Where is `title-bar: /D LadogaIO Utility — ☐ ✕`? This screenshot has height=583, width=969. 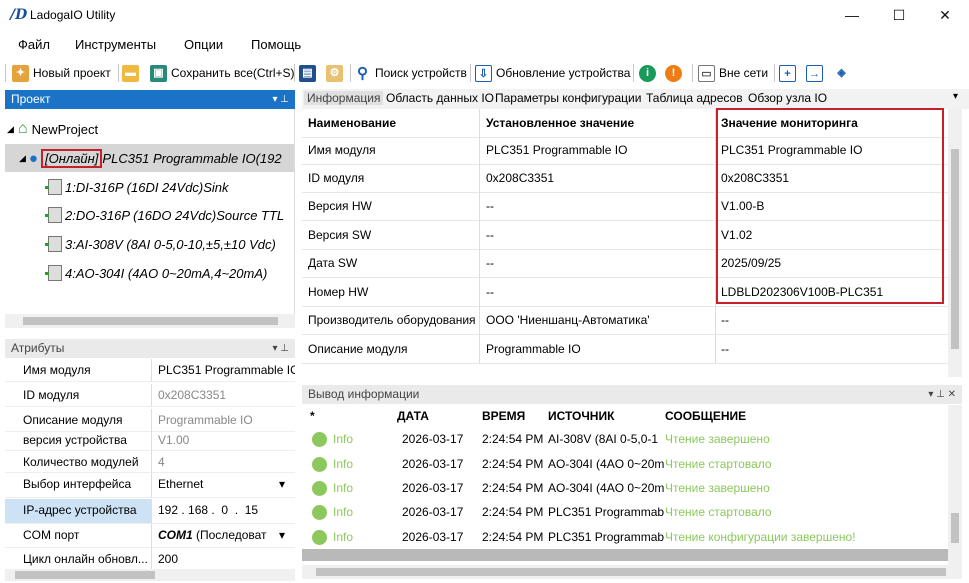
title-bar: /D LadogaIO Utility — ☐ ✕ is located at coordinates (484, 15).